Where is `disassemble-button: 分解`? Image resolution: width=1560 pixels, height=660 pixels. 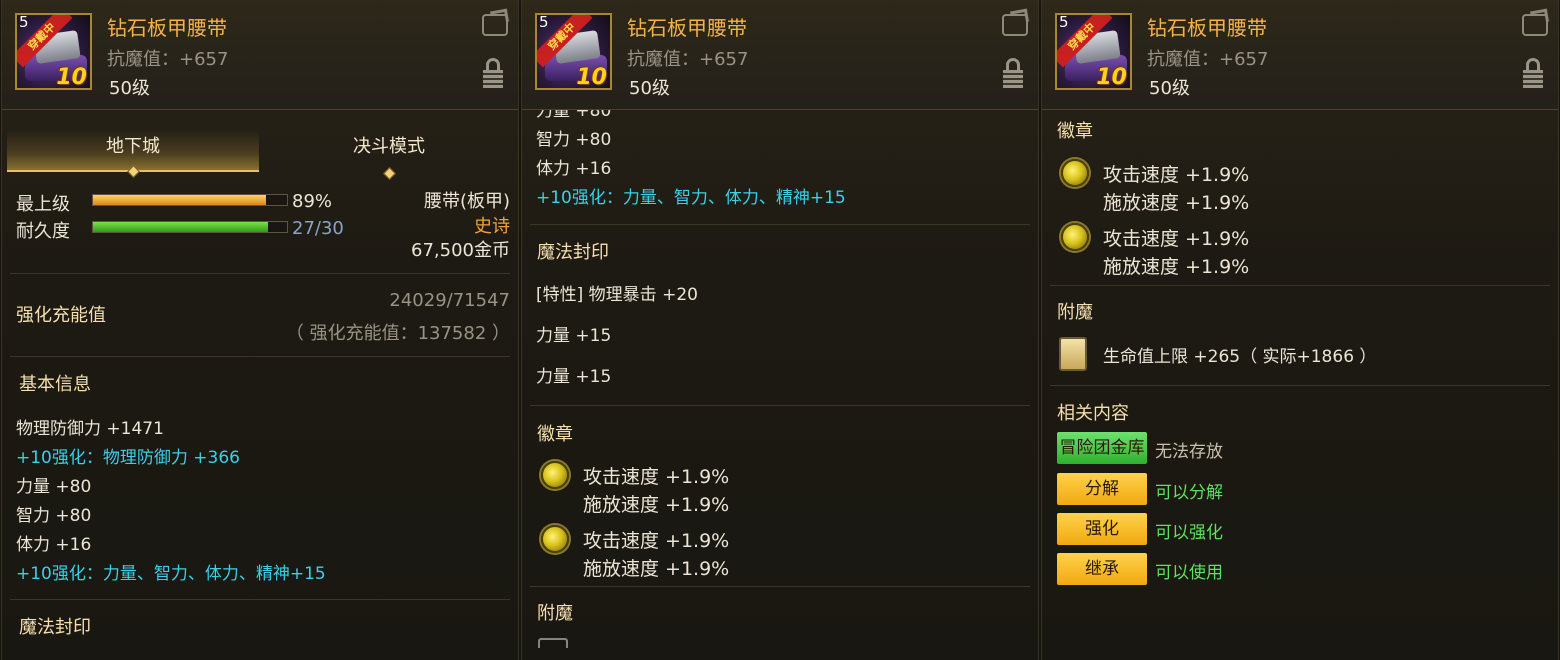 disassemble-button: 分解 is located at coordinates (1102, 489).